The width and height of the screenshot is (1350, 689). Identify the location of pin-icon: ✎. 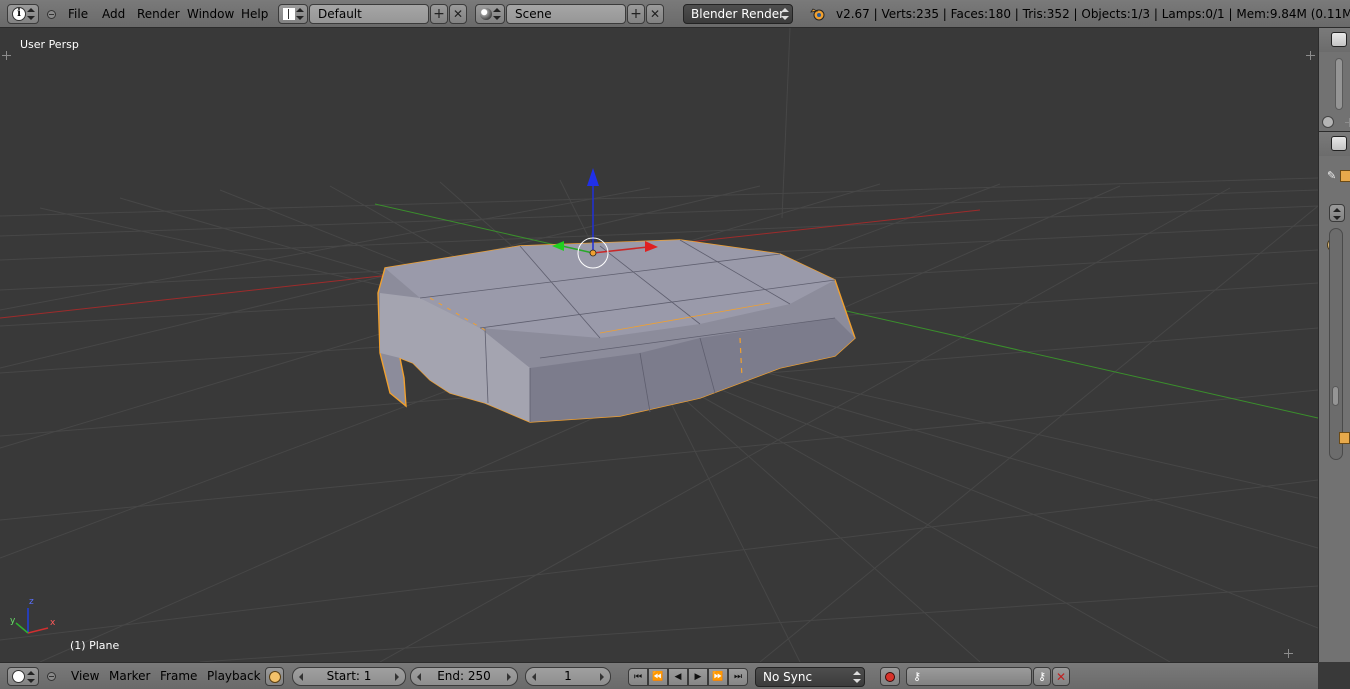
(1333, 176).